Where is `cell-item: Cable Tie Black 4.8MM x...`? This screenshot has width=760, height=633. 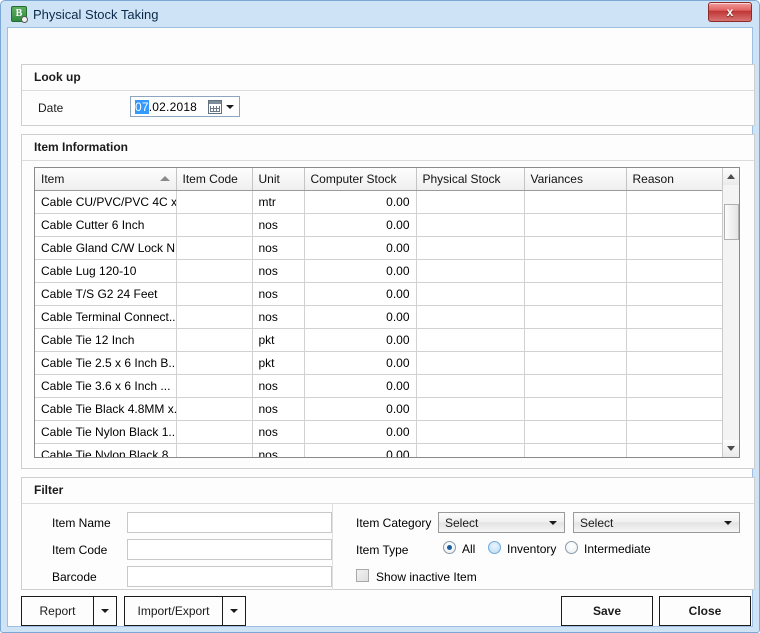 cell-item: Cable Tie Black 4.8MM x... is located at coordinates (106, 409).